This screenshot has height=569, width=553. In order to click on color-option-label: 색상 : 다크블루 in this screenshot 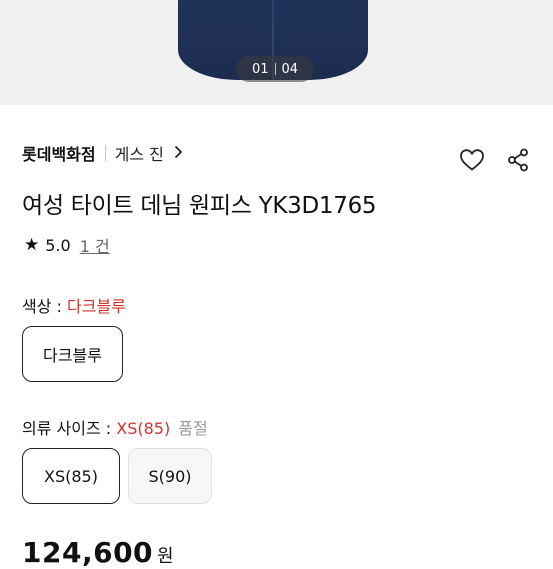, I will do `click(74, 305)`.